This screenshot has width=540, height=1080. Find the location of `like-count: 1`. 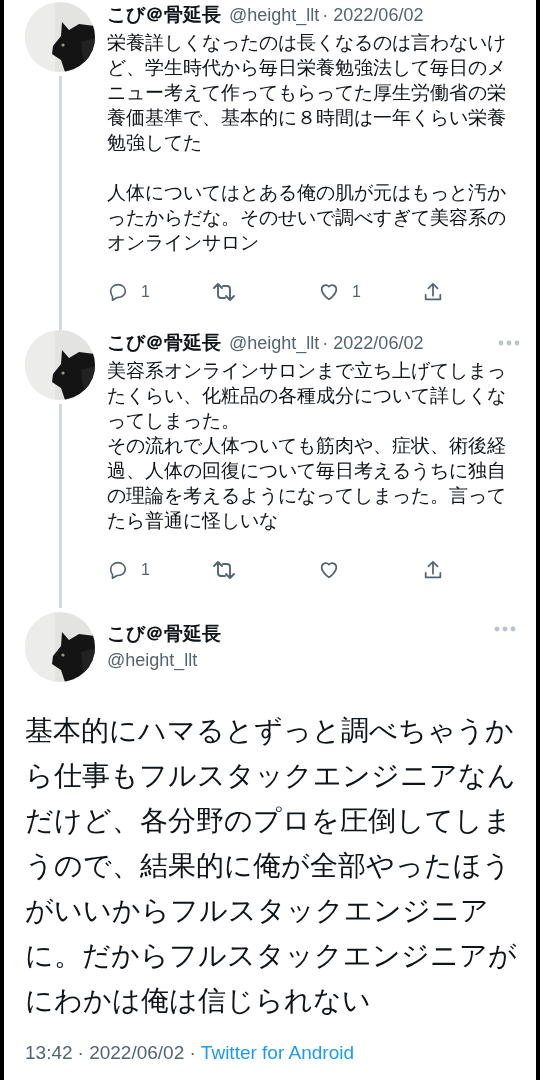

like-count: 1 is located at coordinates (356, 292).